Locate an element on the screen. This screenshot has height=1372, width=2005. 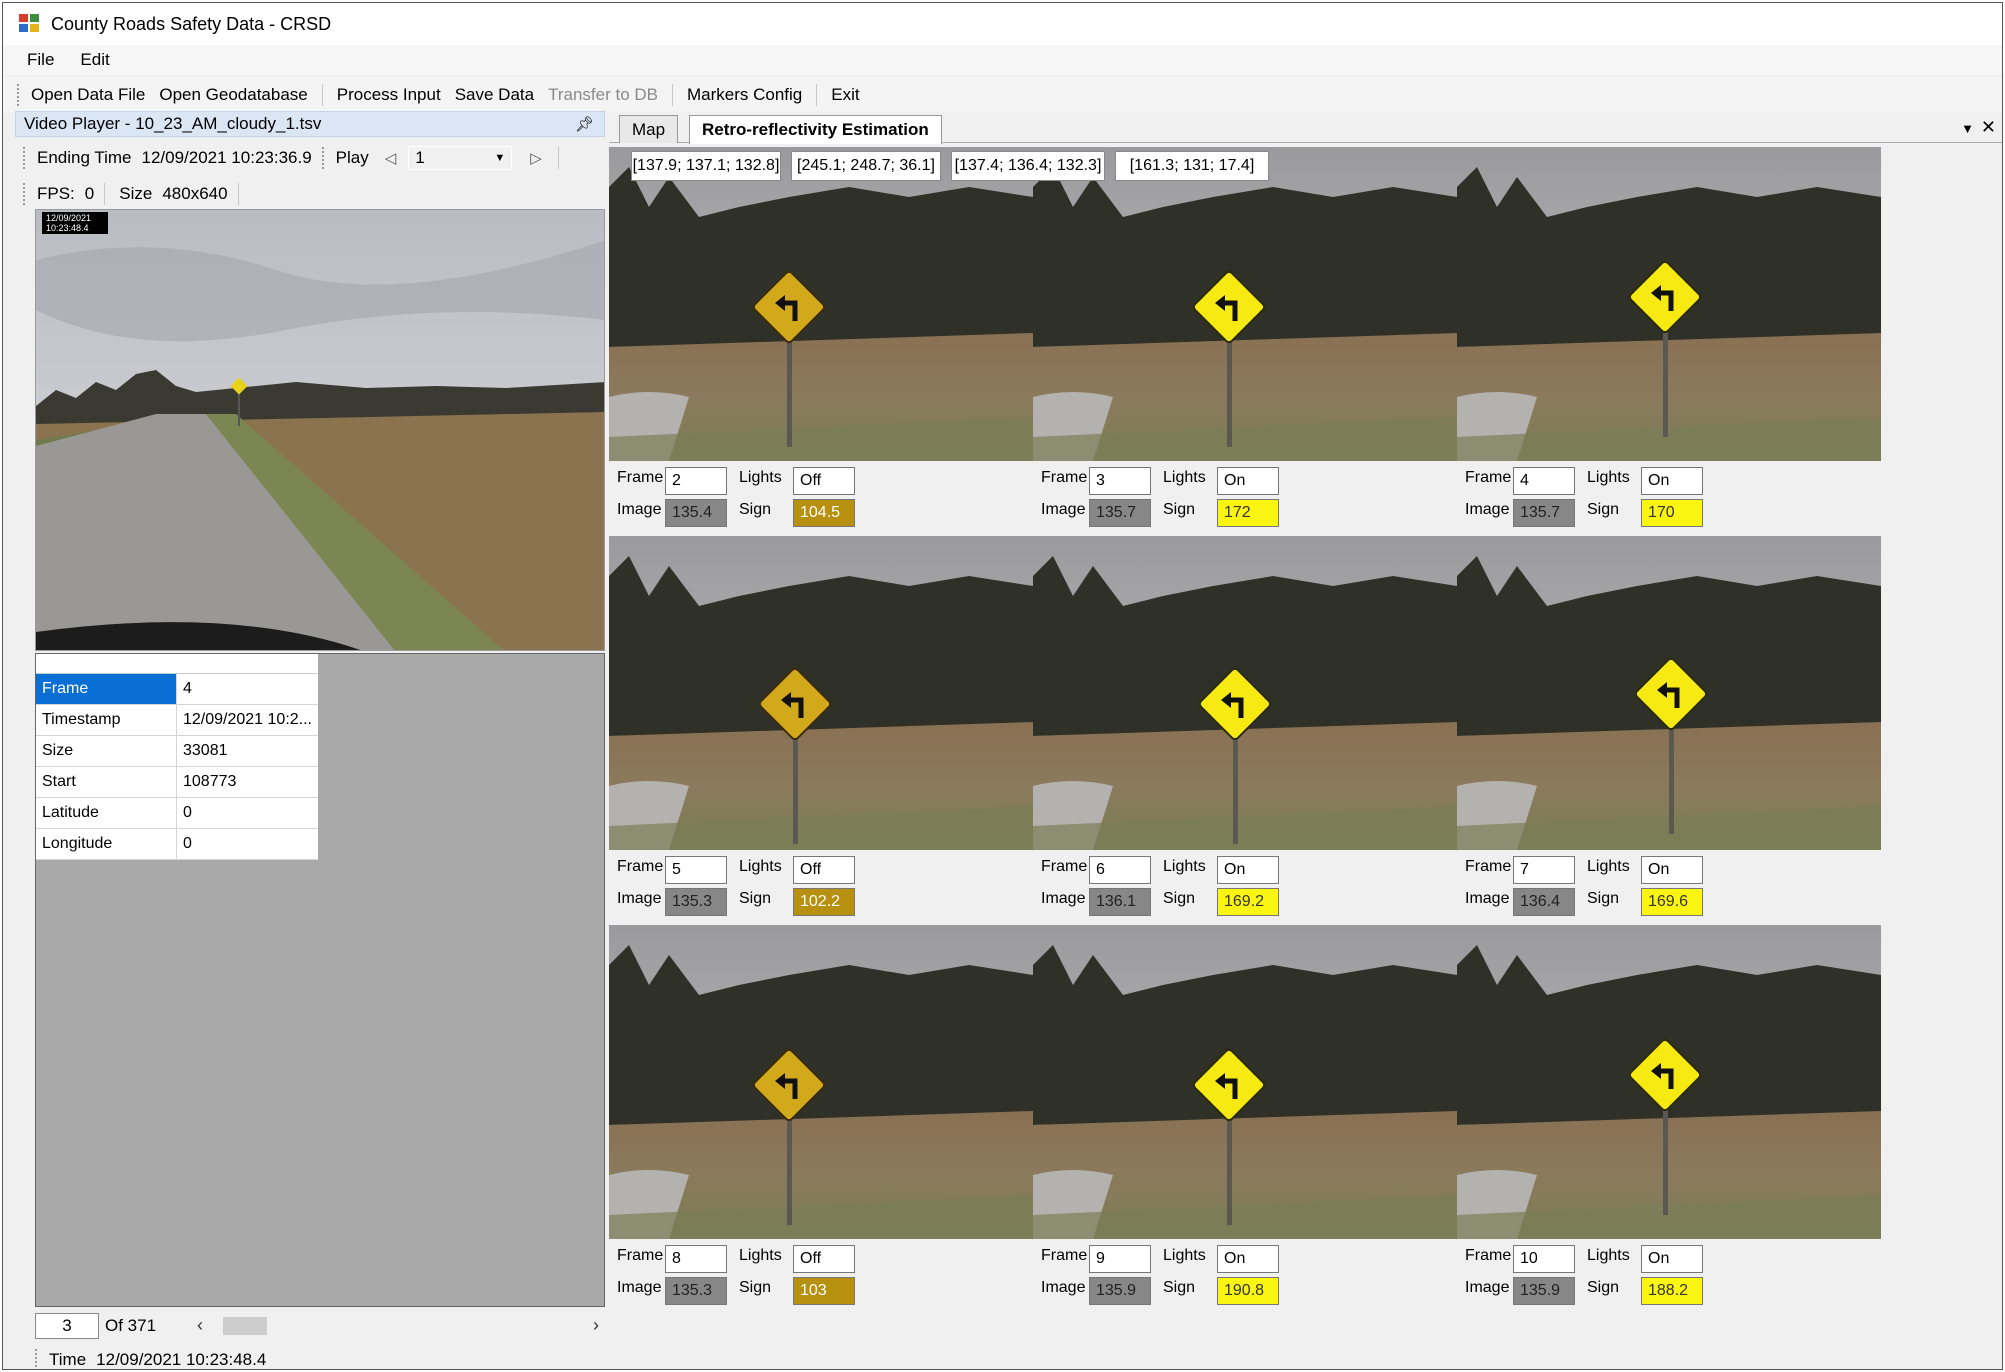
property-value: 4 is located at coordinates (187, 688).